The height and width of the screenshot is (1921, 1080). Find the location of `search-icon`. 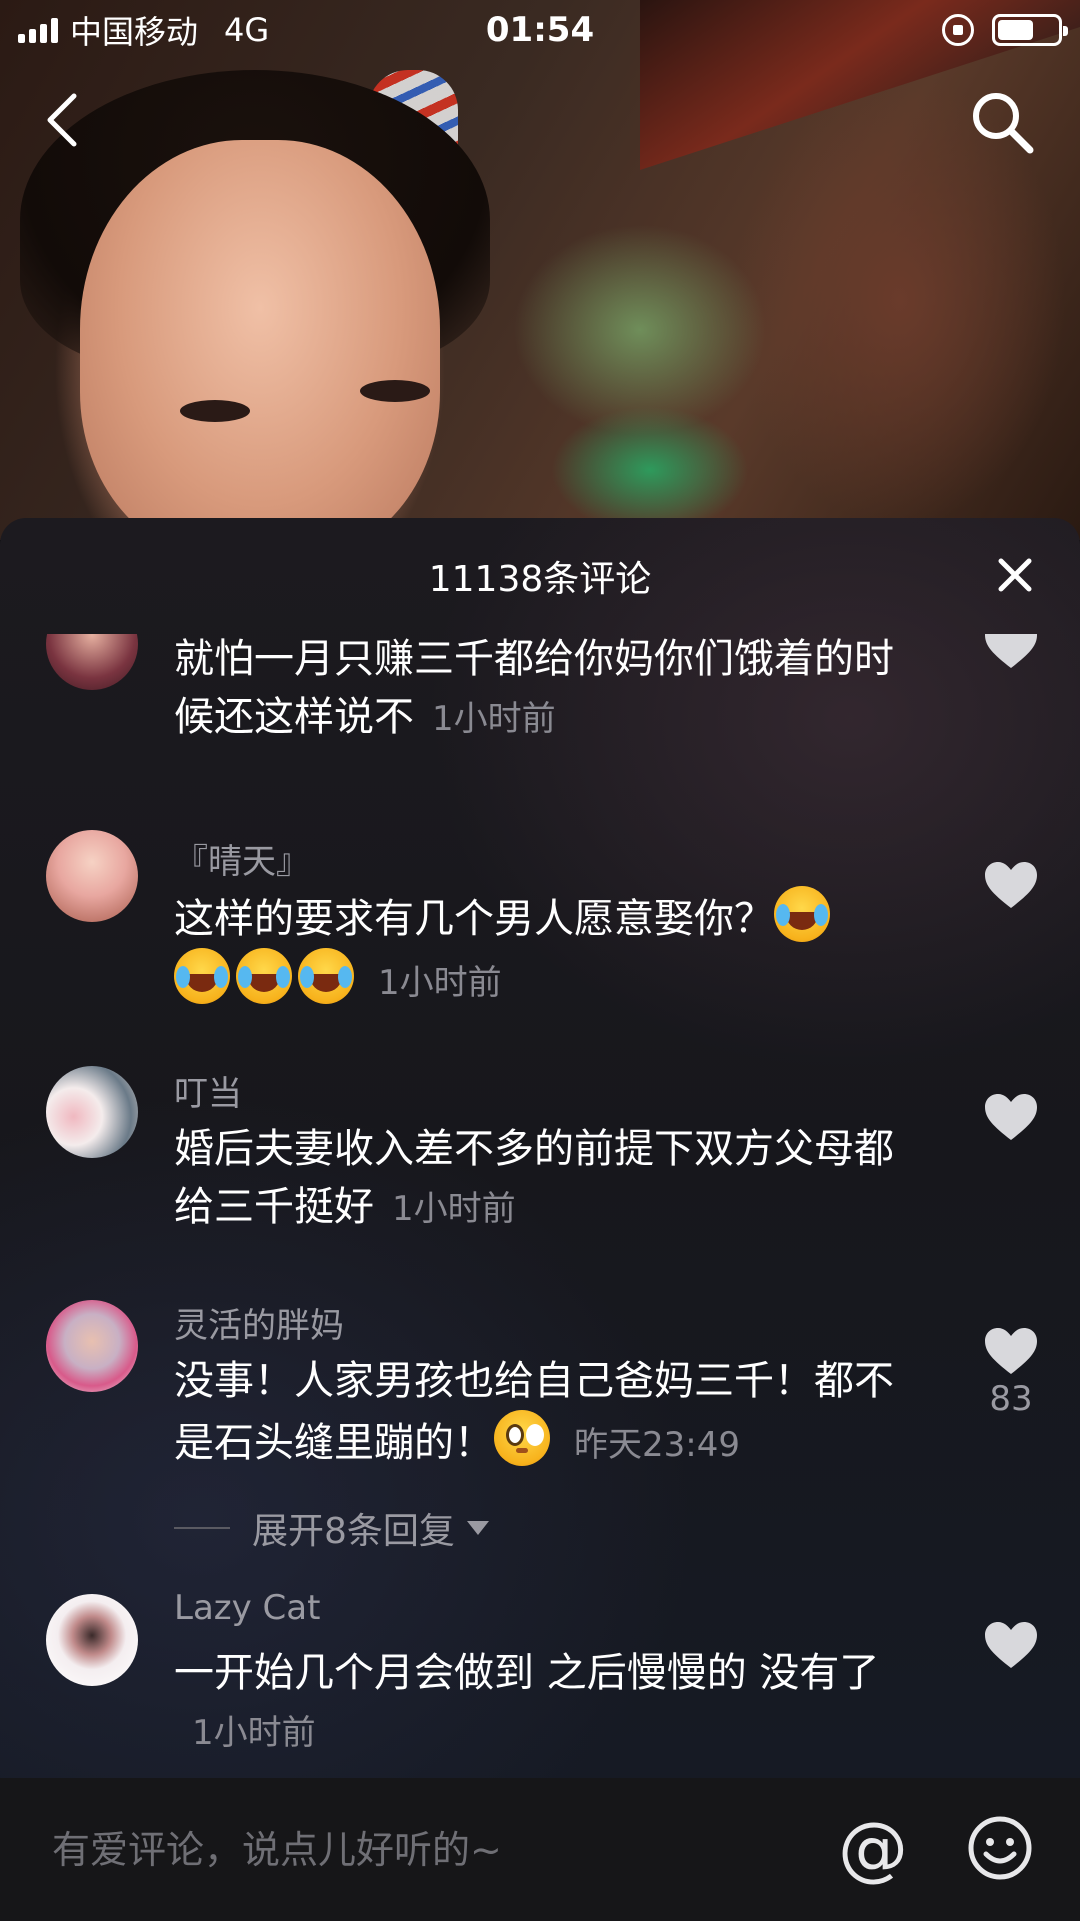

search-icon is located at coordinates (1003, 123).